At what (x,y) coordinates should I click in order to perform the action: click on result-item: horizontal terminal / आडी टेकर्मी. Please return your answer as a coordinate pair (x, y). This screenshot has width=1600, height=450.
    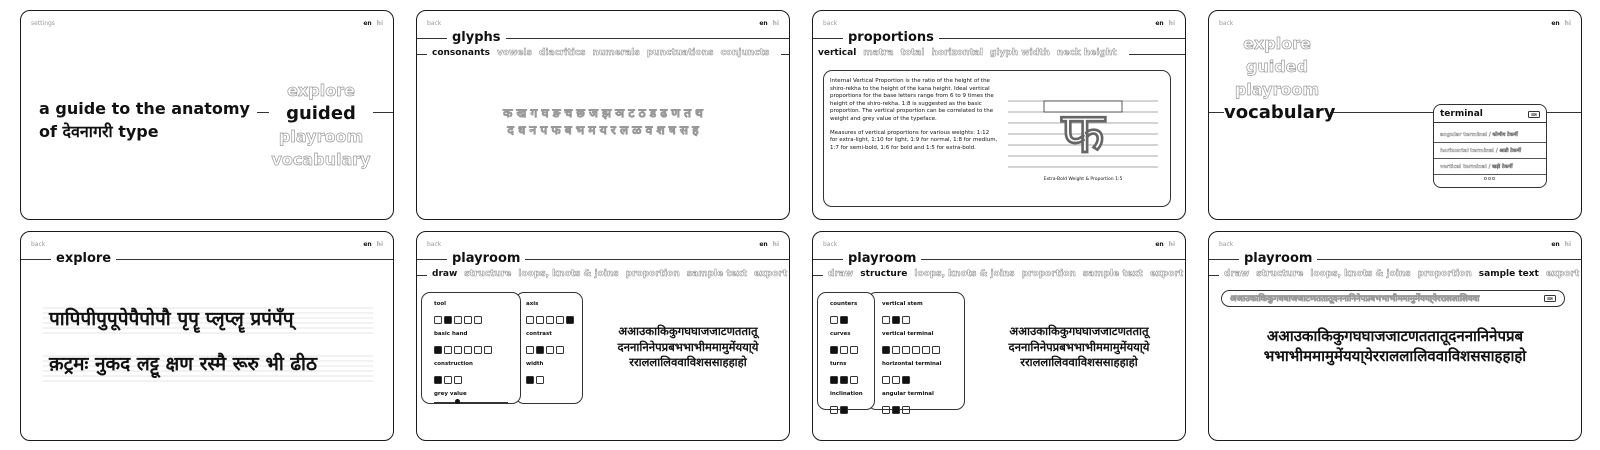
    Looking at the image, I should click on (1480, 151).